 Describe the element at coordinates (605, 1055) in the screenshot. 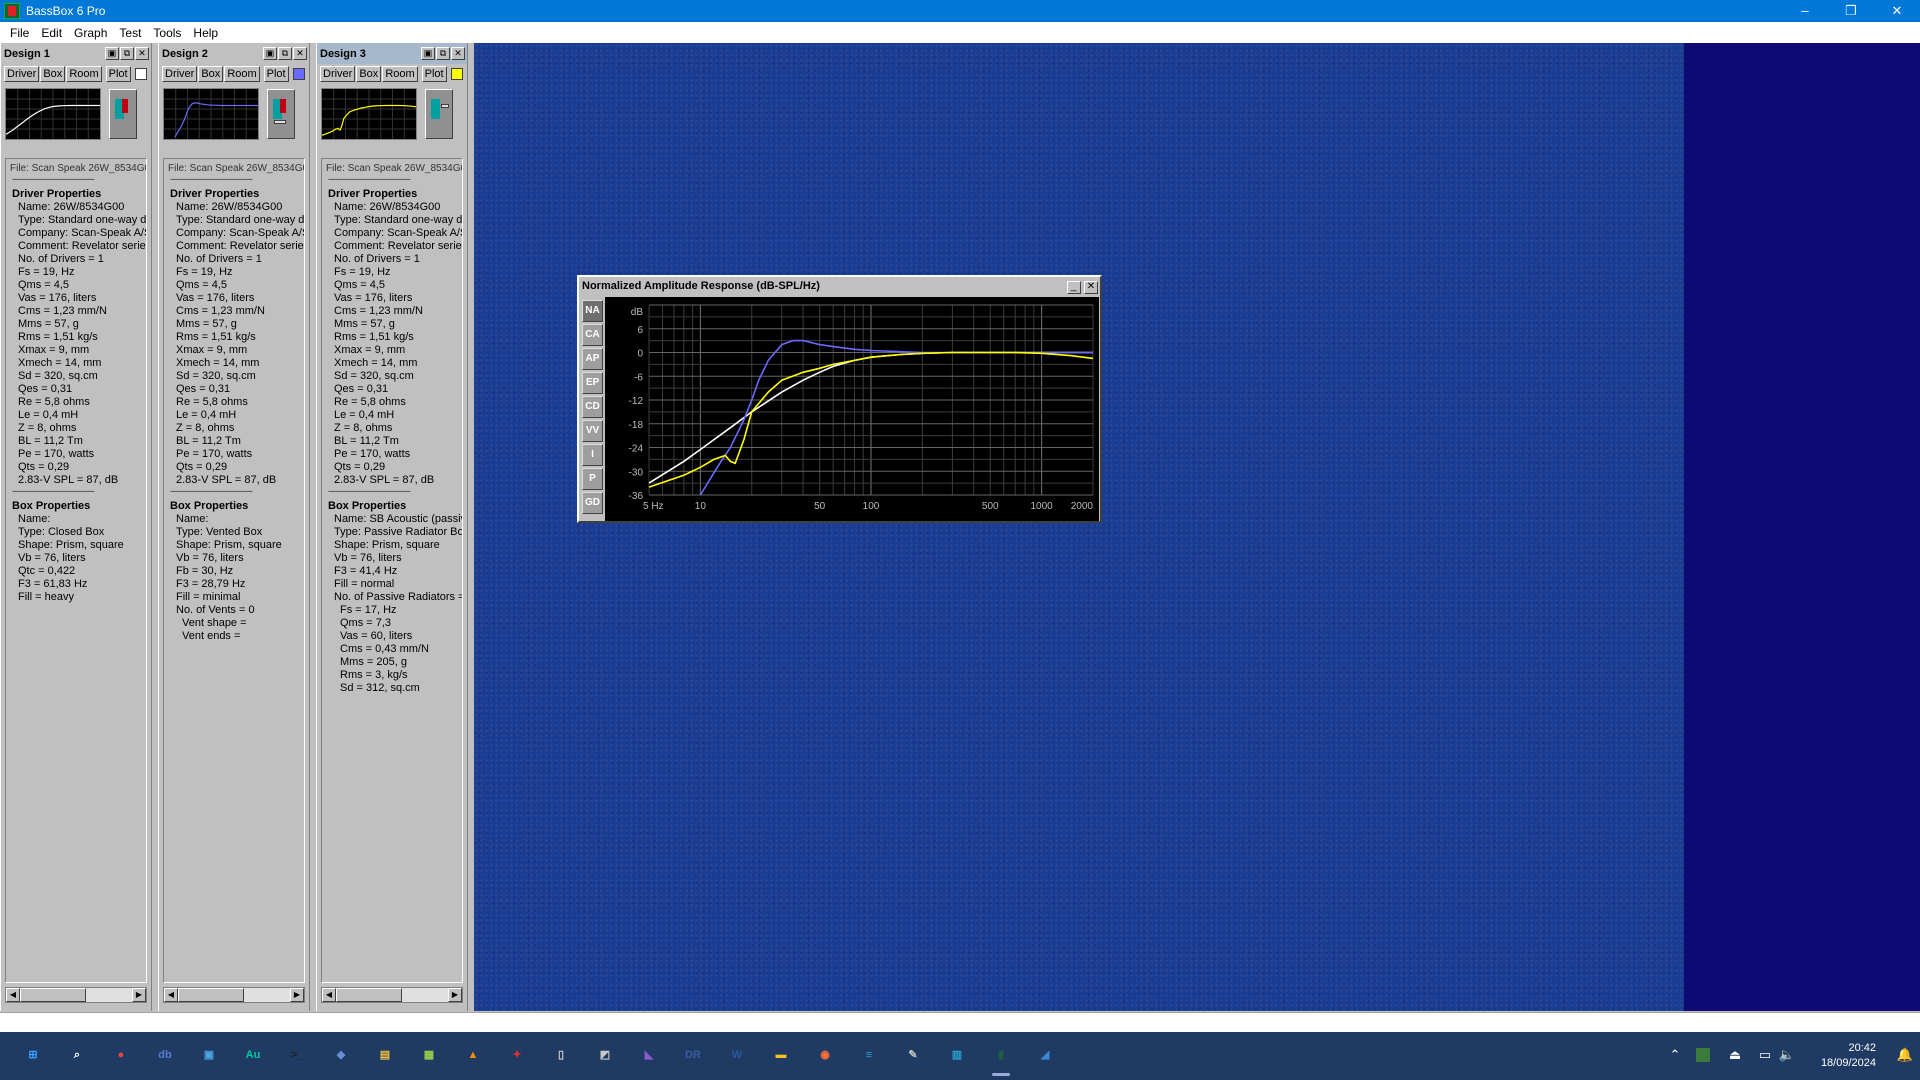

I see `app13-icon: ◩` at that location.